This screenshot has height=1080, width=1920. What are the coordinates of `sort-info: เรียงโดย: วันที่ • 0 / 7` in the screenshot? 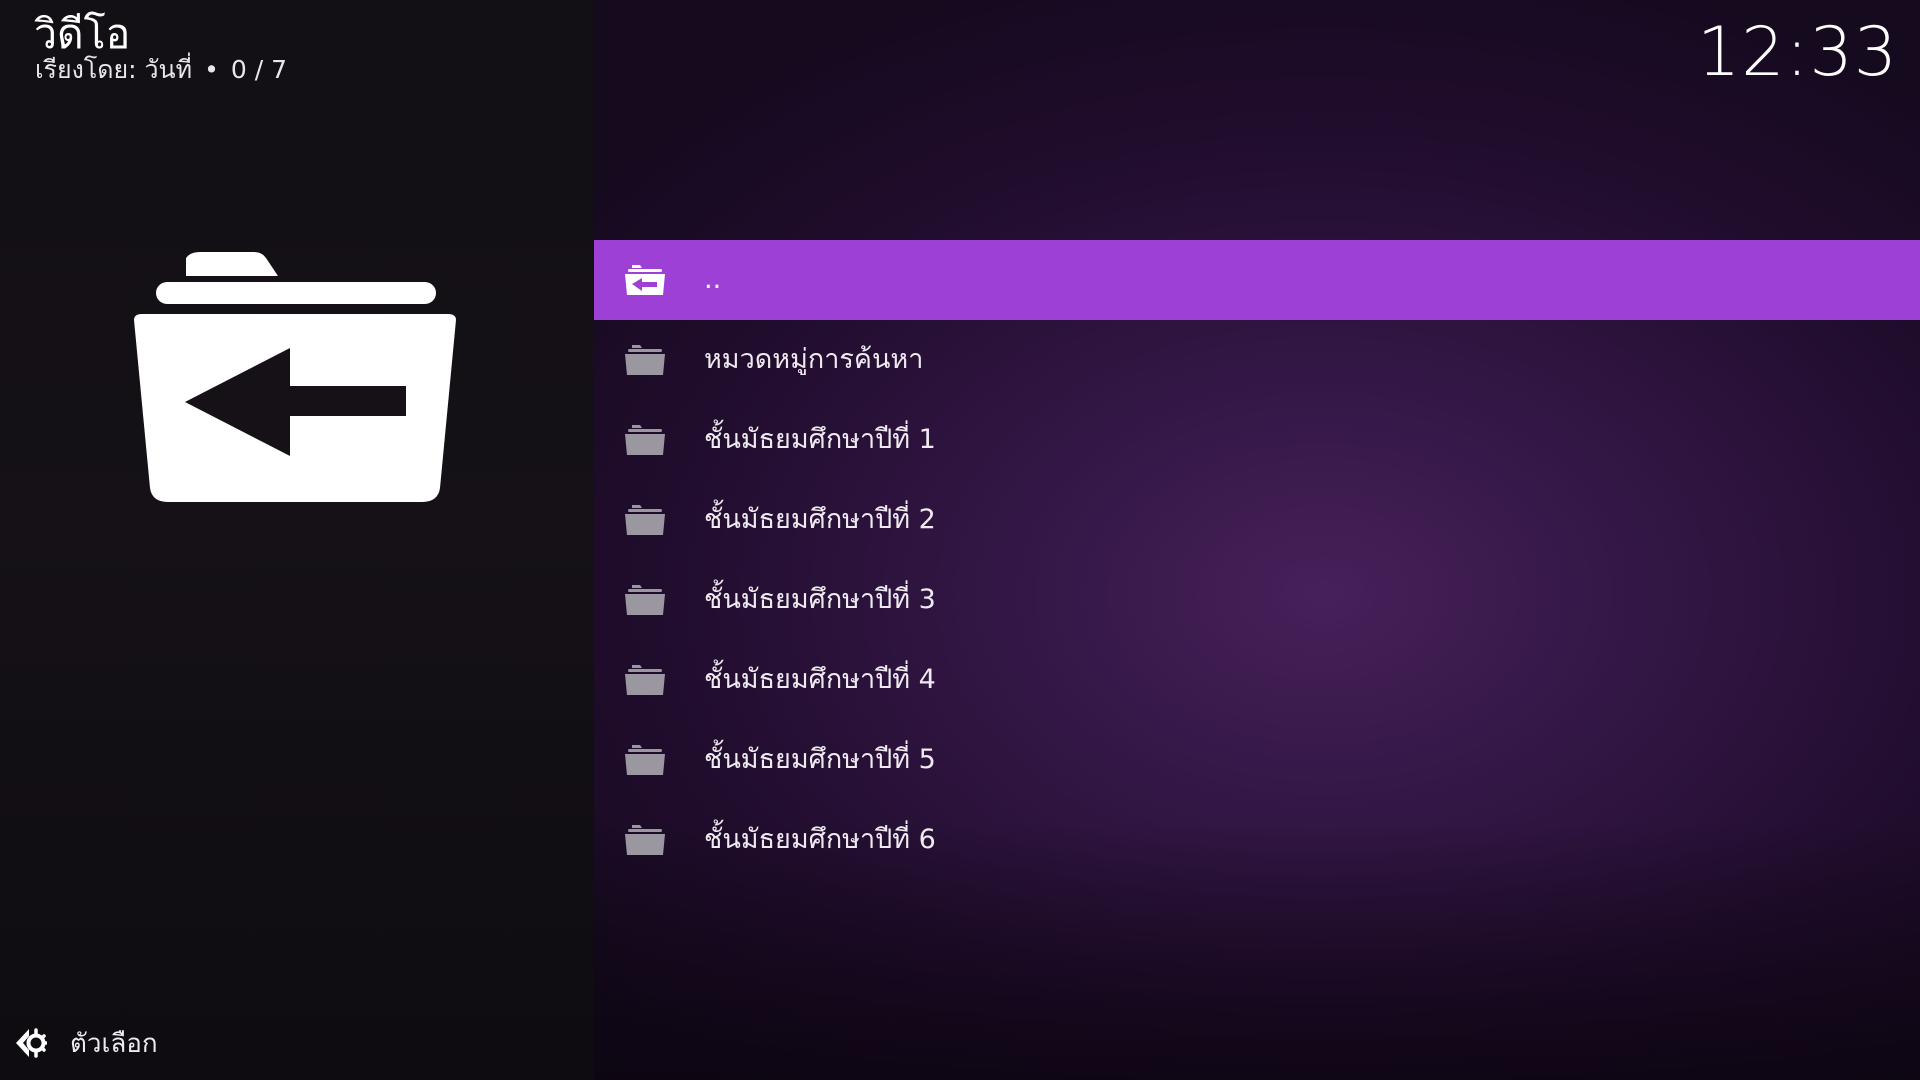 It's located at (161, 70).